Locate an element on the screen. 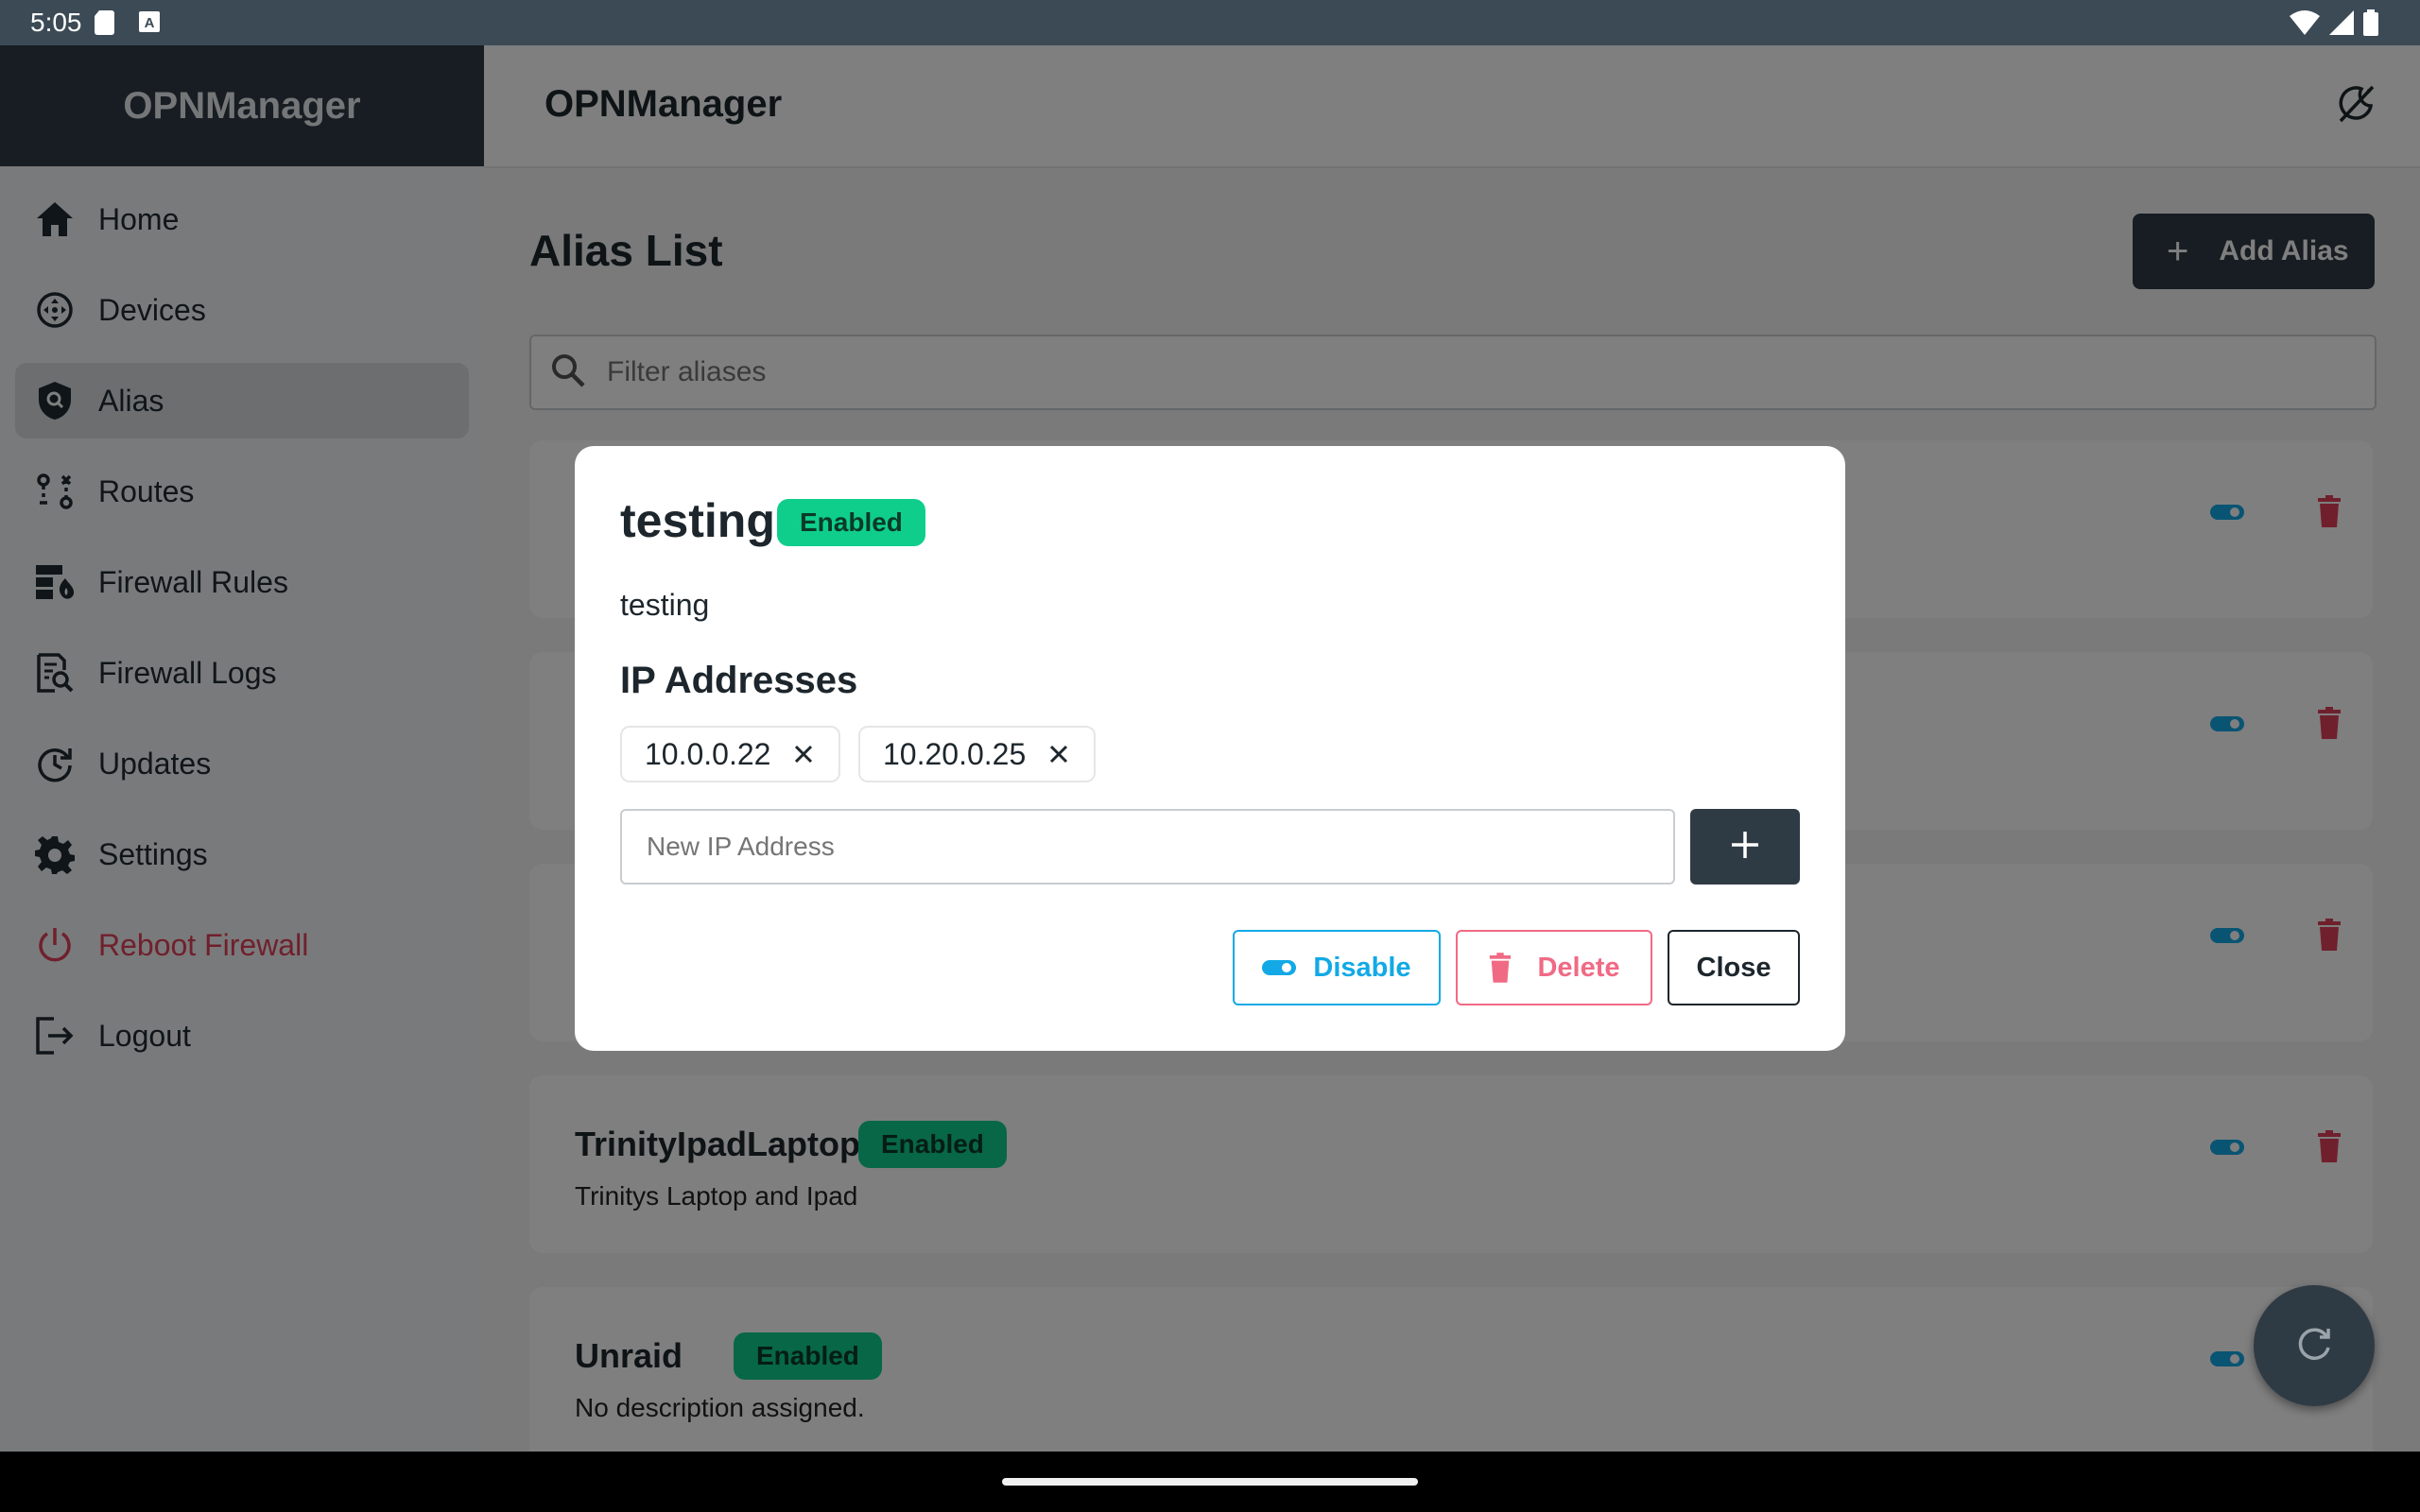 The height and width of the screenshot is (1512, 2420). dialog-title: testing is located at coordinates (697, 520).